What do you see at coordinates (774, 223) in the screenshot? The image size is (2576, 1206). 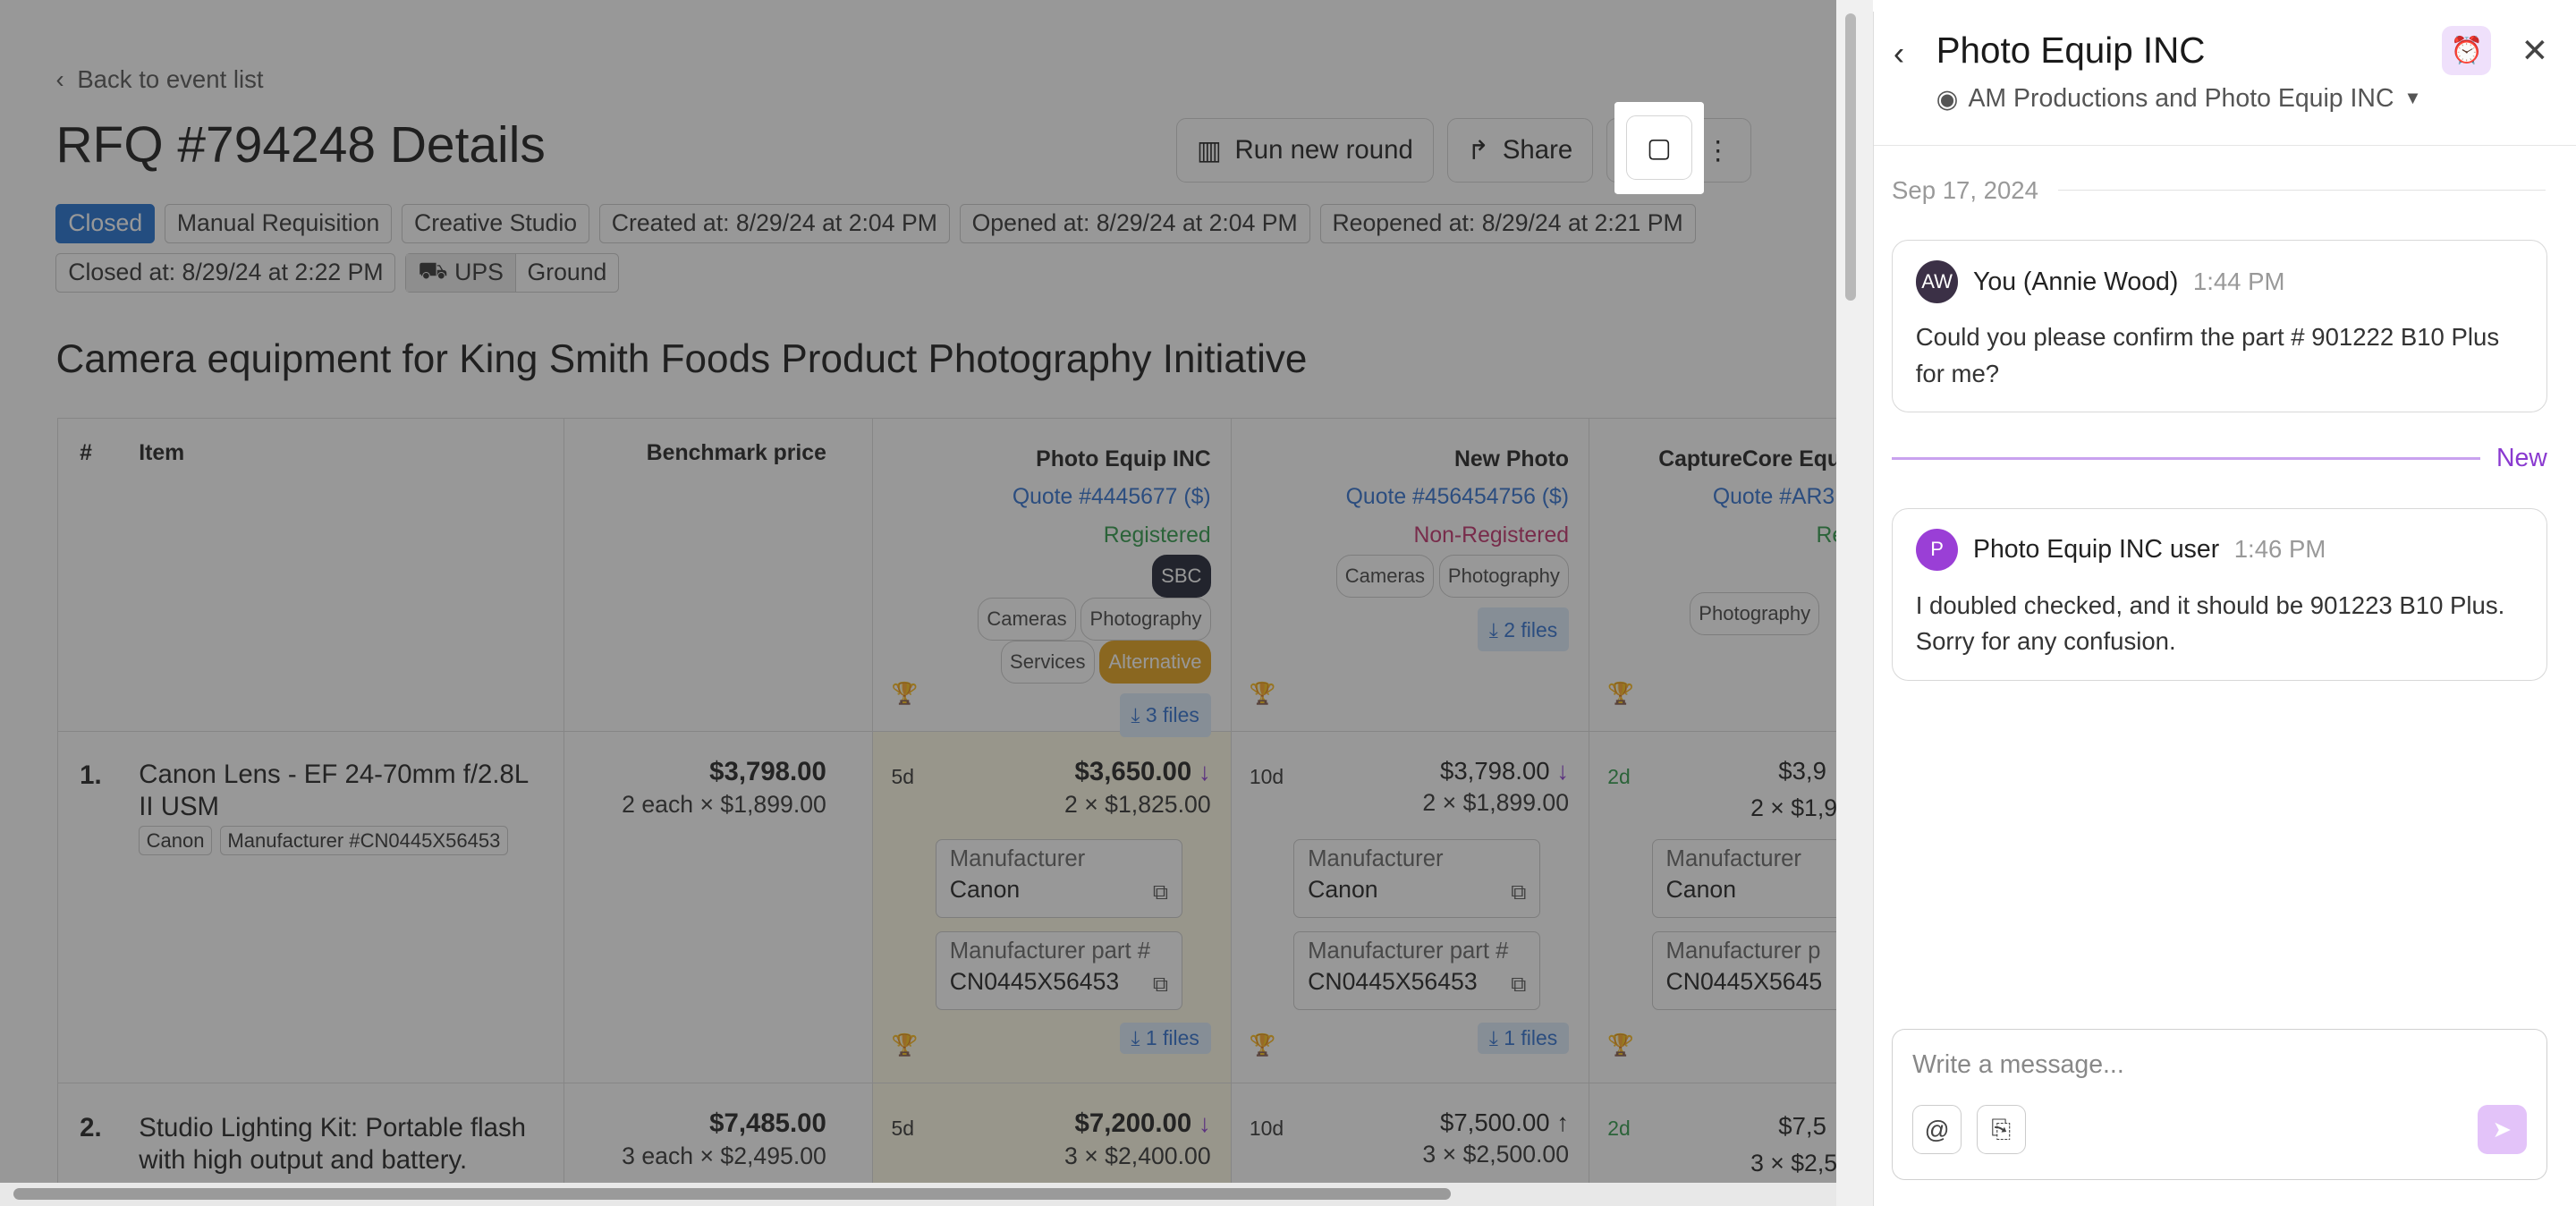 I see `tag-created: Created at: 8/29/24 at 2:04 PM` at bounding box center [774, 223].